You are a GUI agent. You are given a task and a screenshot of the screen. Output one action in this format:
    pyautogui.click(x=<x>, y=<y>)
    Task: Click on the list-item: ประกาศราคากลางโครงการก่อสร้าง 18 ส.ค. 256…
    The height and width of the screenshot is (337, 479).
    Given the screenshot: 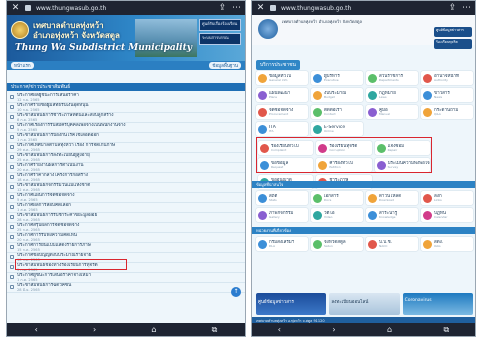 What is the action you would take?
    pyautogui.click(x=126, y=178)
    